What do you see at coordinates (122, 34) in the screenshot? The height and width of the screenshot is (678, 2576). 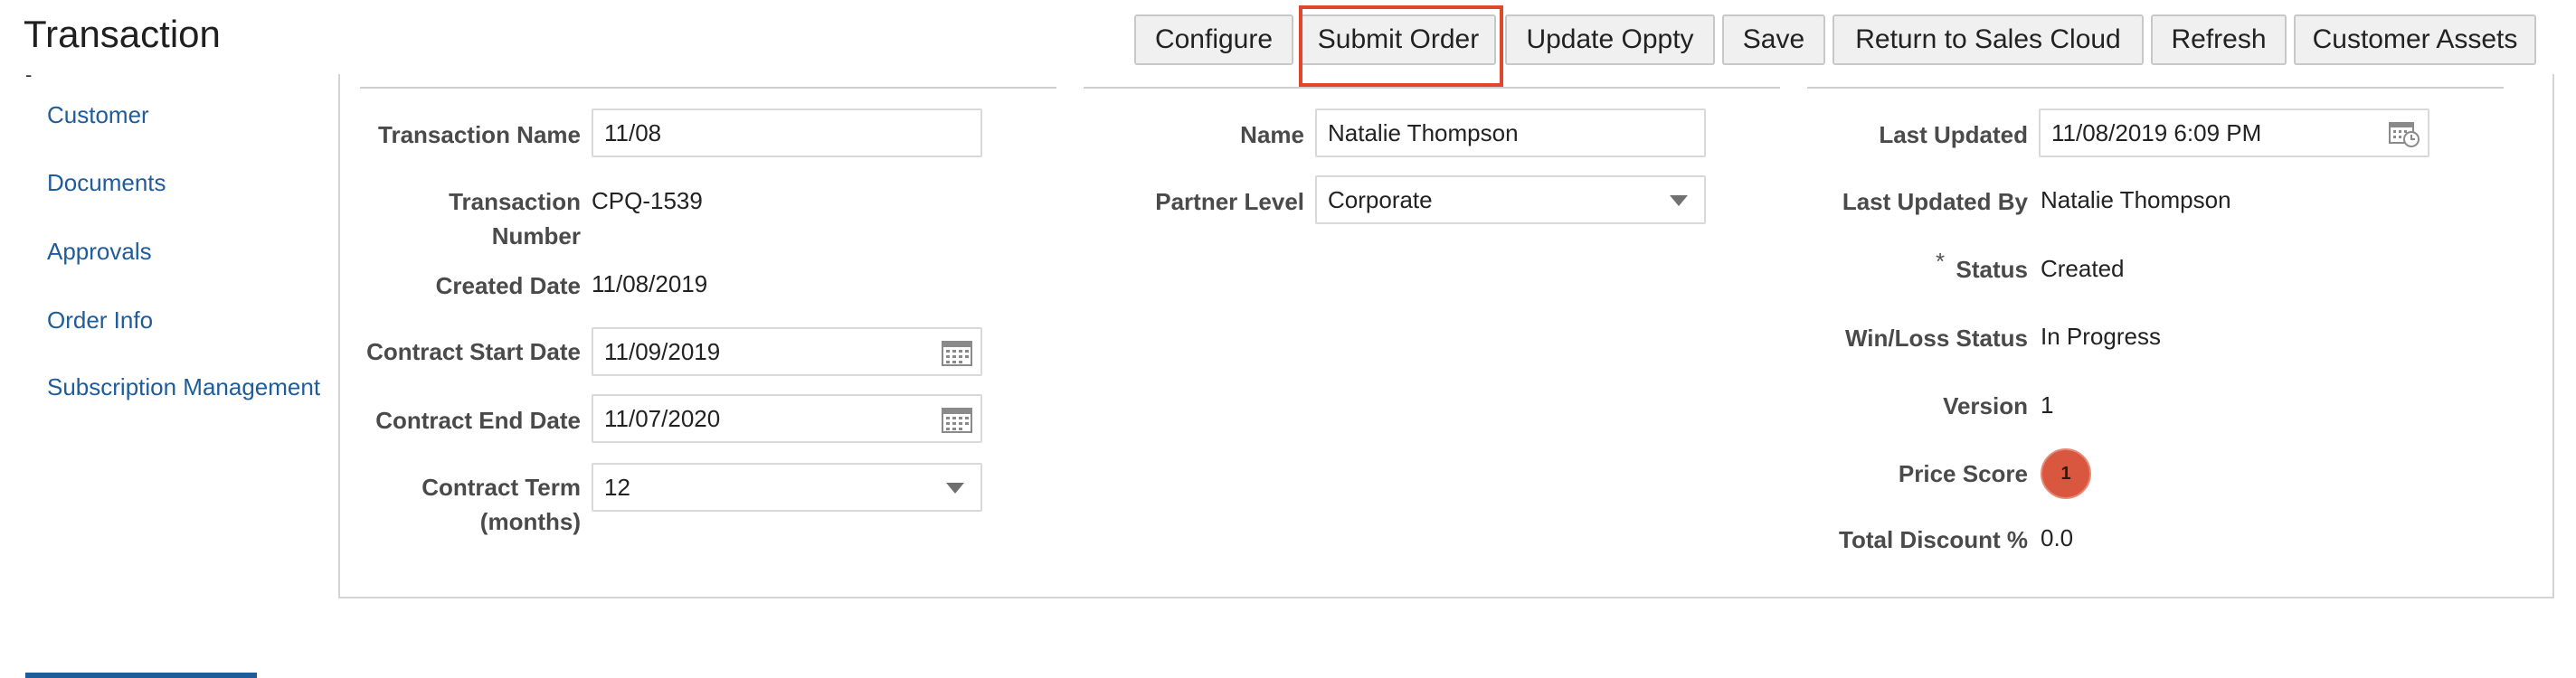 I see `page-title: Transaction` at bounding box center [122, 34].